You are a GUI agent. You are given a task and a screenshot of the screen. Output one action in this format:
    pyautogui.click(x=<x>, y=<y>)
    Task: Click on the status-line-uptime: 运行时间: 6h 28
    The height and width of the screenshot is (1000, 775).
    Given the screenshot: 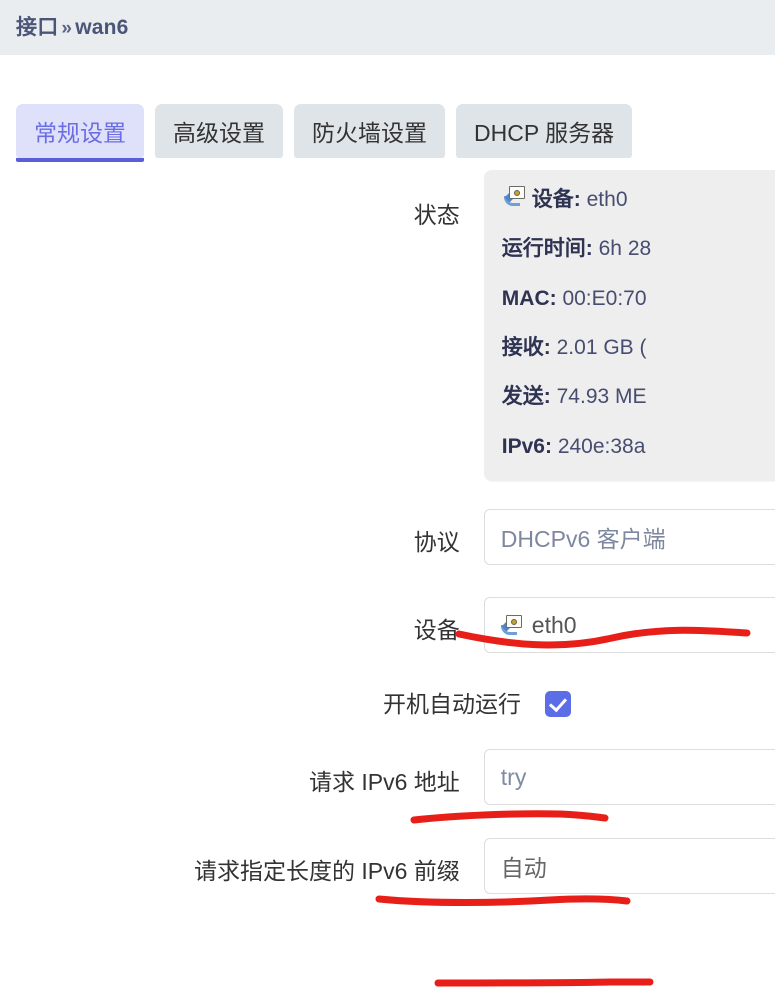 What is the action you would take?
    pyautogui.click(x=638, y=249)
    